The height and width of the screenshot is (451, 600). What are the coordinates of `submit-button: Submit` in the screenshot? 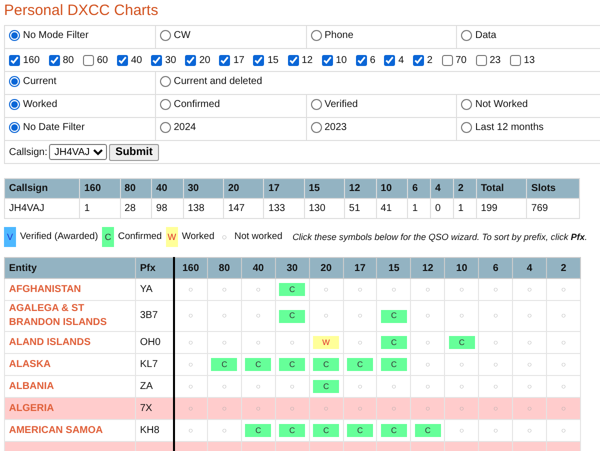 It's located at (134, 152).